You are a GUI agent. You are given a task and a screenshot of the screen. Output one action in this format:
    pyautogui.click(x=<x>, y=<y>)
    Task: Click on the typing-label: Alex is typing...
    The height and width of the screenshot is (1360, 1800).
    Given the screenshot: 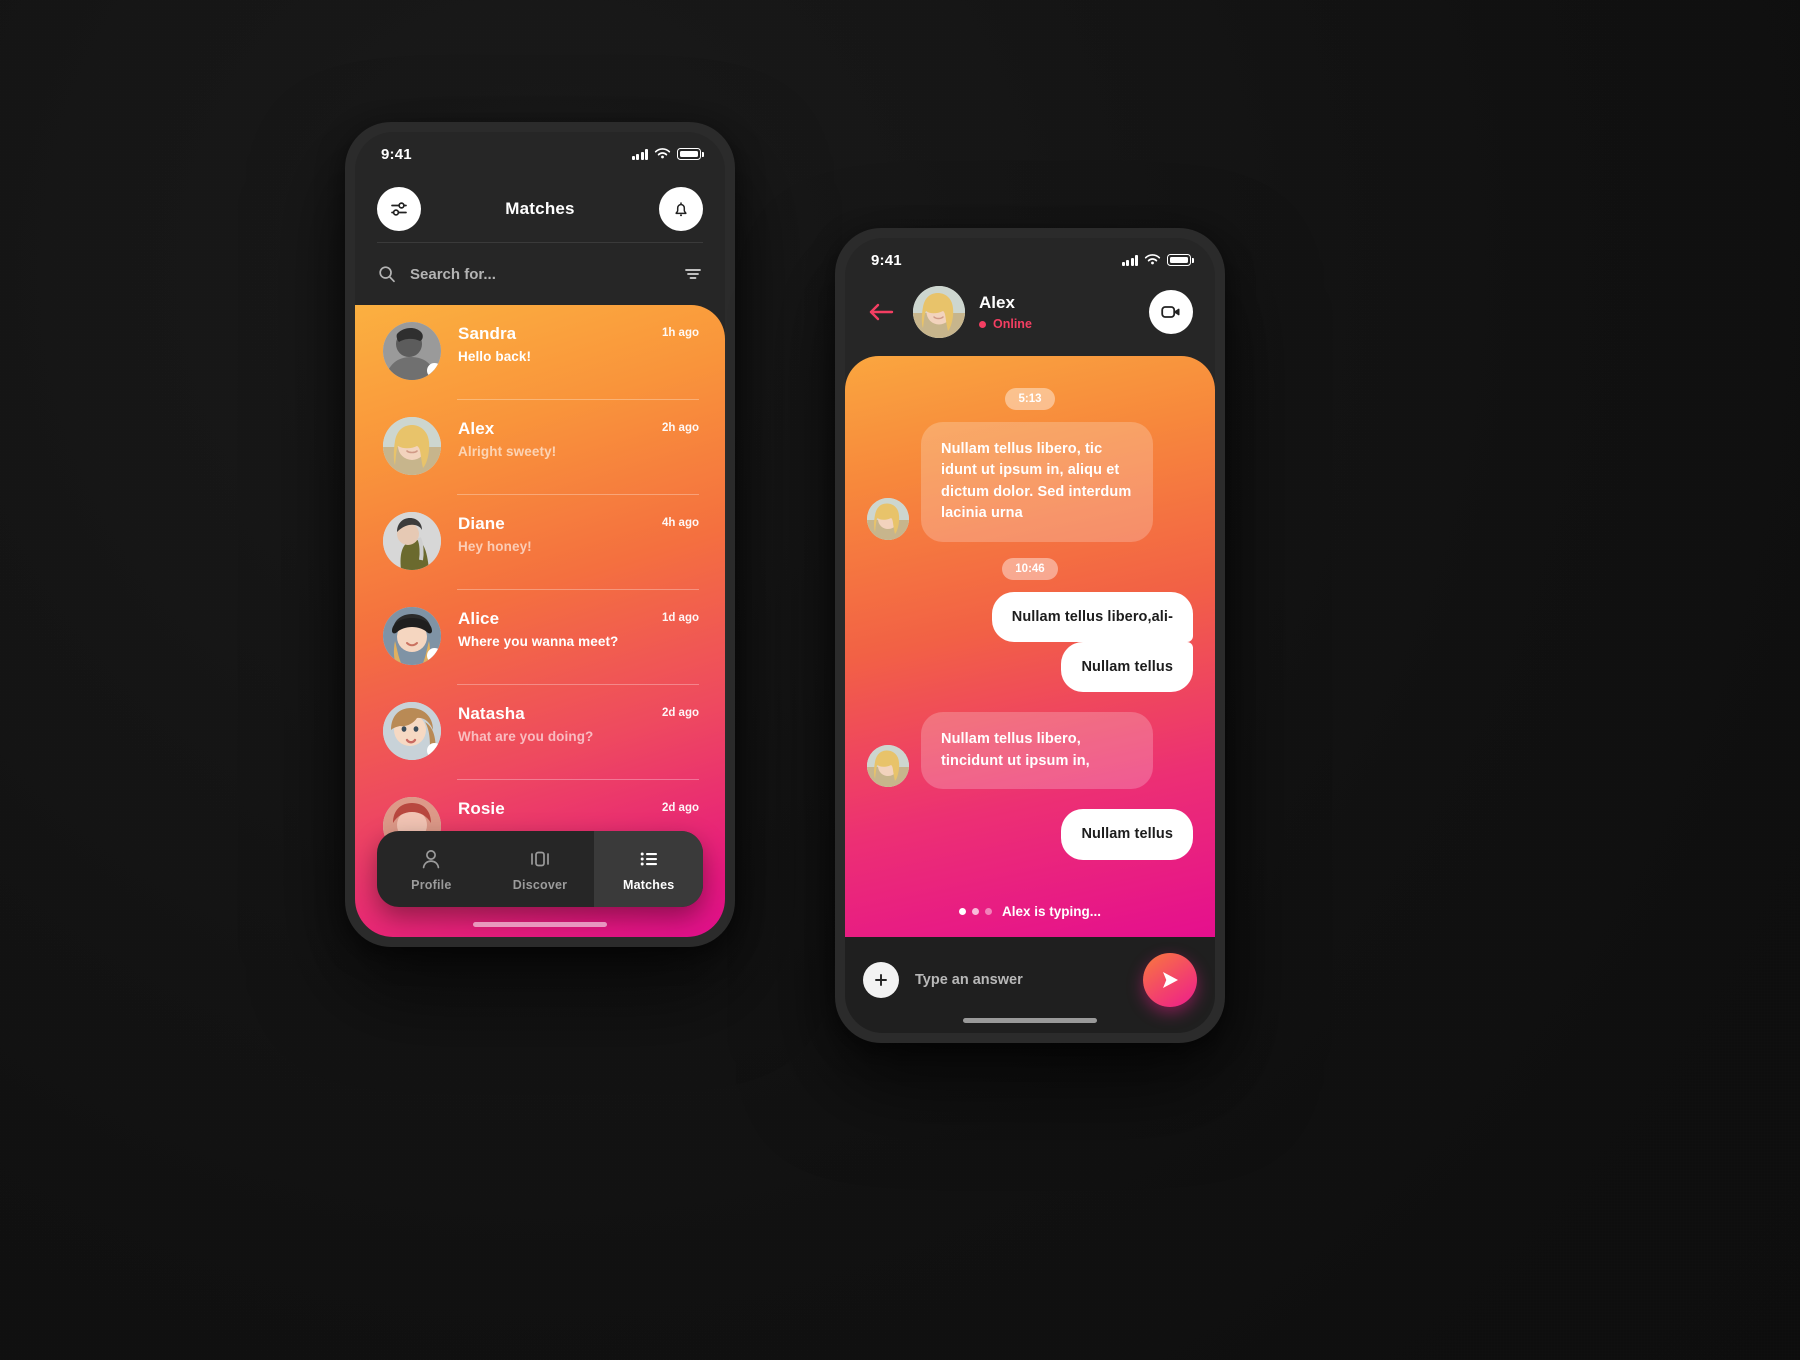 What is the action you would take?
    pyautogui.click(x=1051, y=911)
    